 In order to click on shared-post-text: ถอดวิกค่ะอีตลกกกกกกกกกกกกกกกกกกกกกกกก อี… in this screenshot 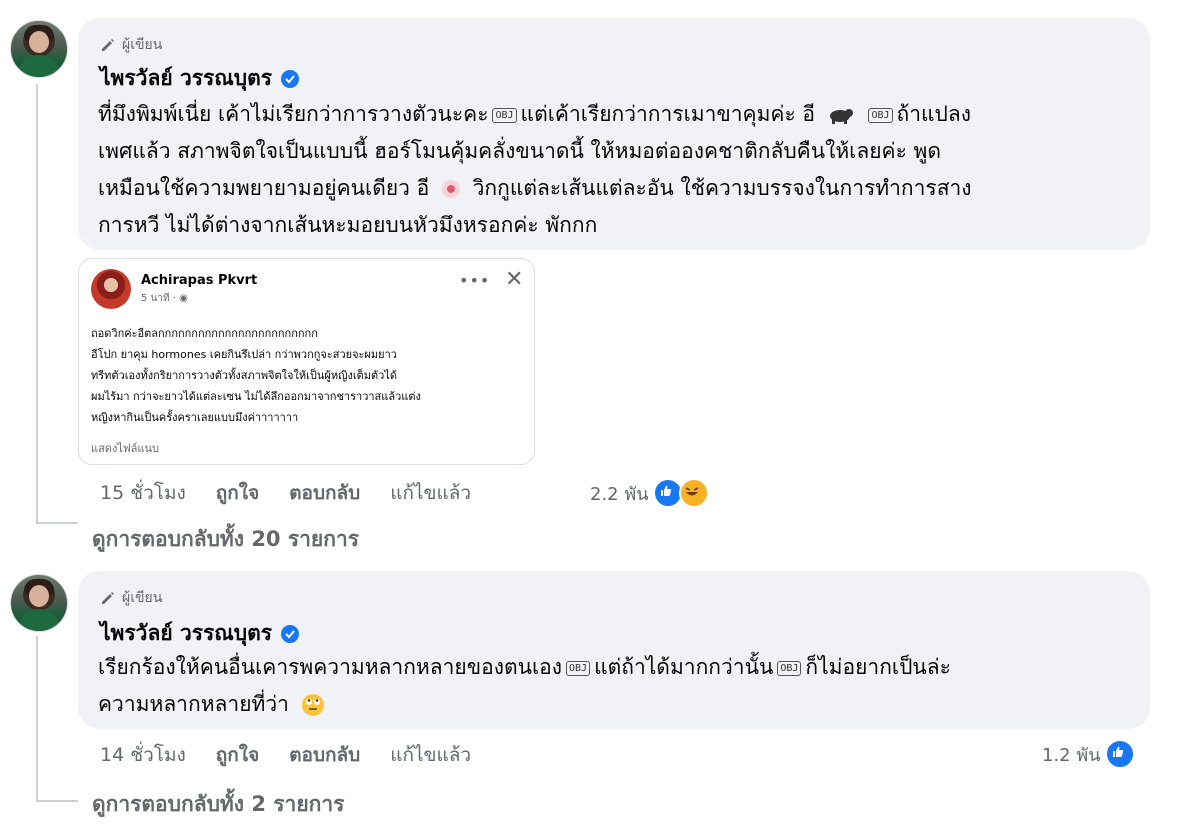, I will do `click(256, 375)`.